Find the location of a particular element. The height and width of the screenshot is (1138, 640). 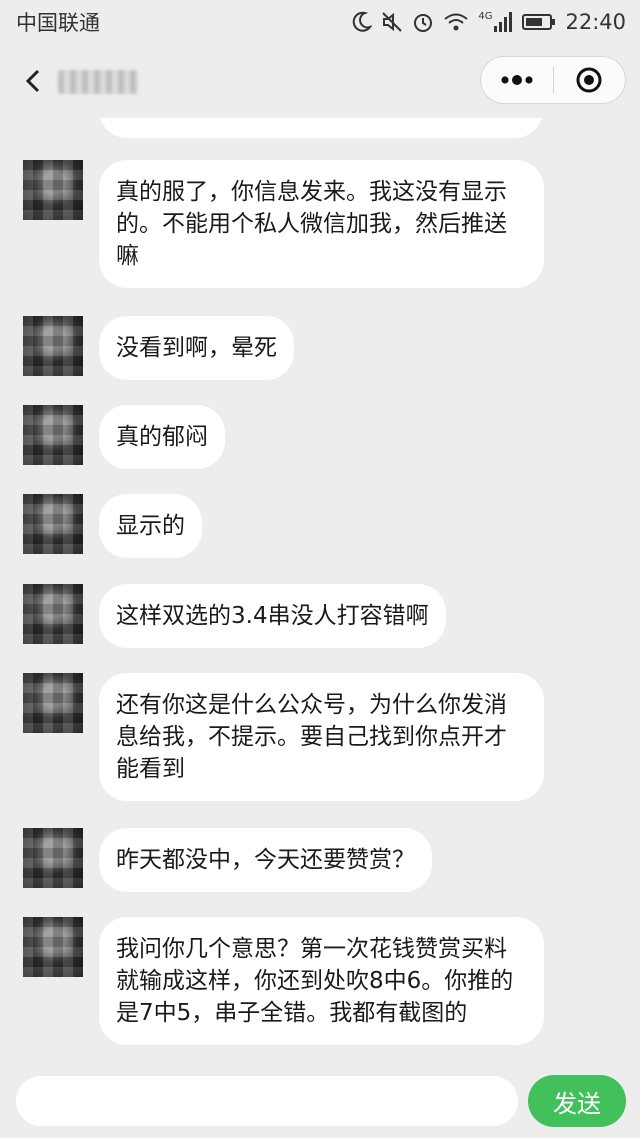

target-close-icon is located at coordinates (589, 80).